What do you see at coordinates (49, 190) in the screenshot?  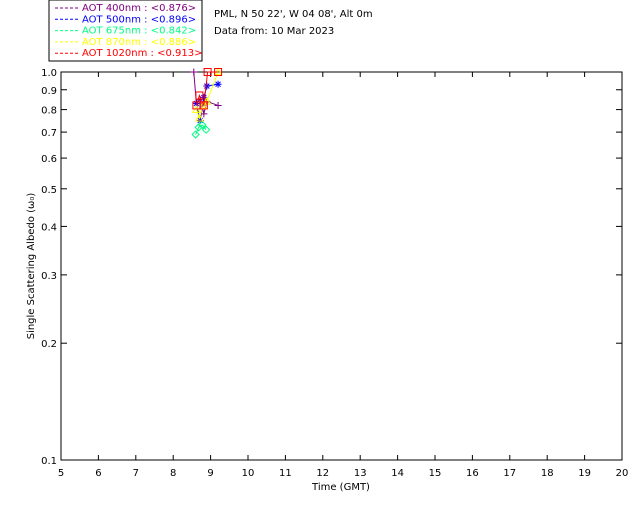 I see `y-tick-label: 0.5` at bounding box center [49, 190].